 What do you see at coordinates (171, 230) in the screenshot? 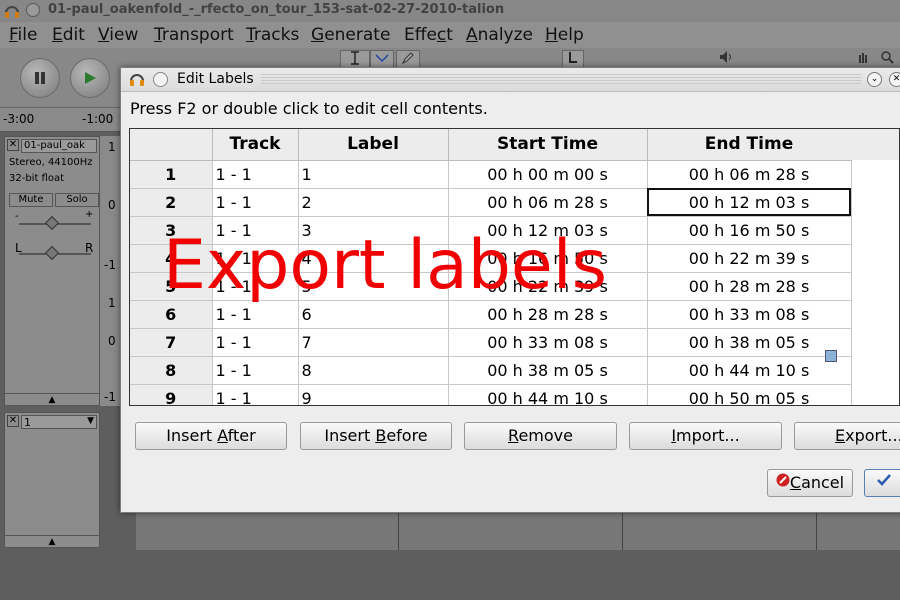
I see `row-number-cell: 3` at bounding box center [171, 230].